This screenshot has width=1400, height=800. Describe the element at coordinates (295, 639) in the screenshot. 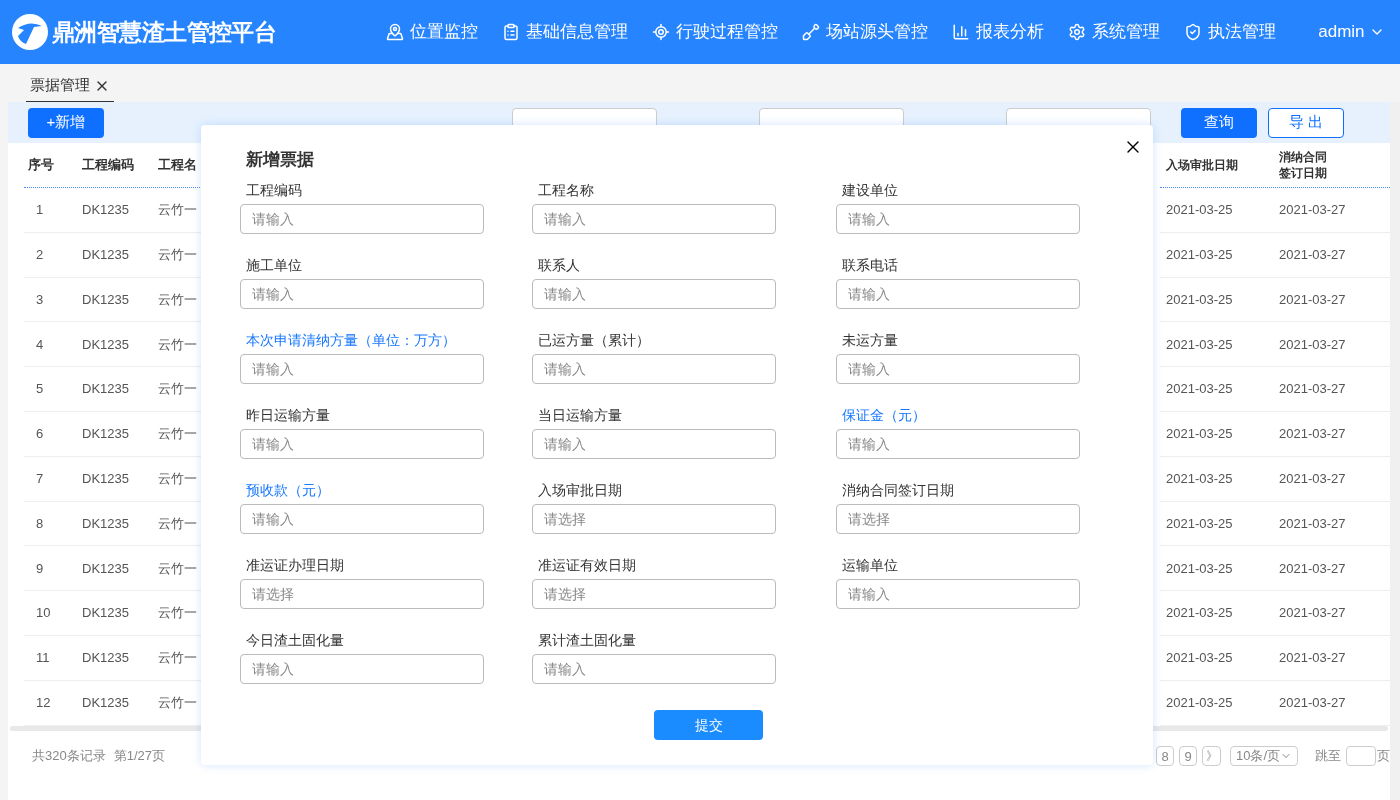

I see `field-label: 今日渣土固化量` at that location.